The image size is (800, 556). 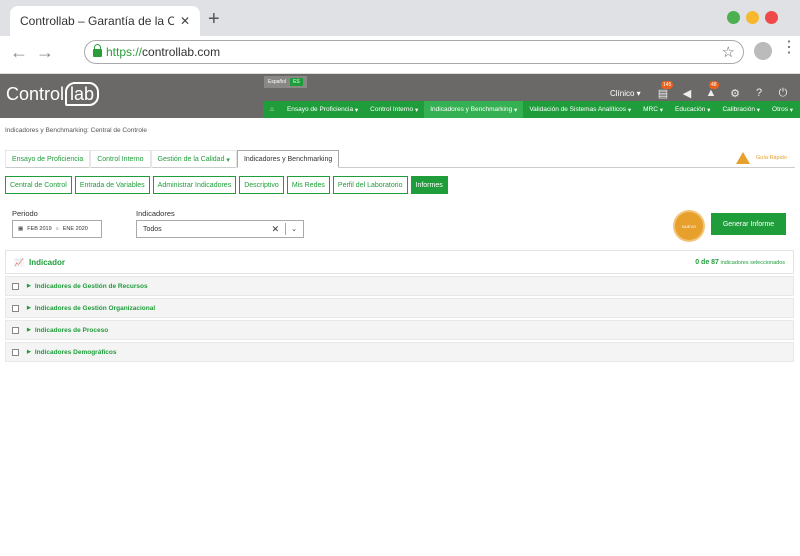 I want to click on browser-tab-title: Controllab – Garantía de la Cali, so click(x=97, y=21).